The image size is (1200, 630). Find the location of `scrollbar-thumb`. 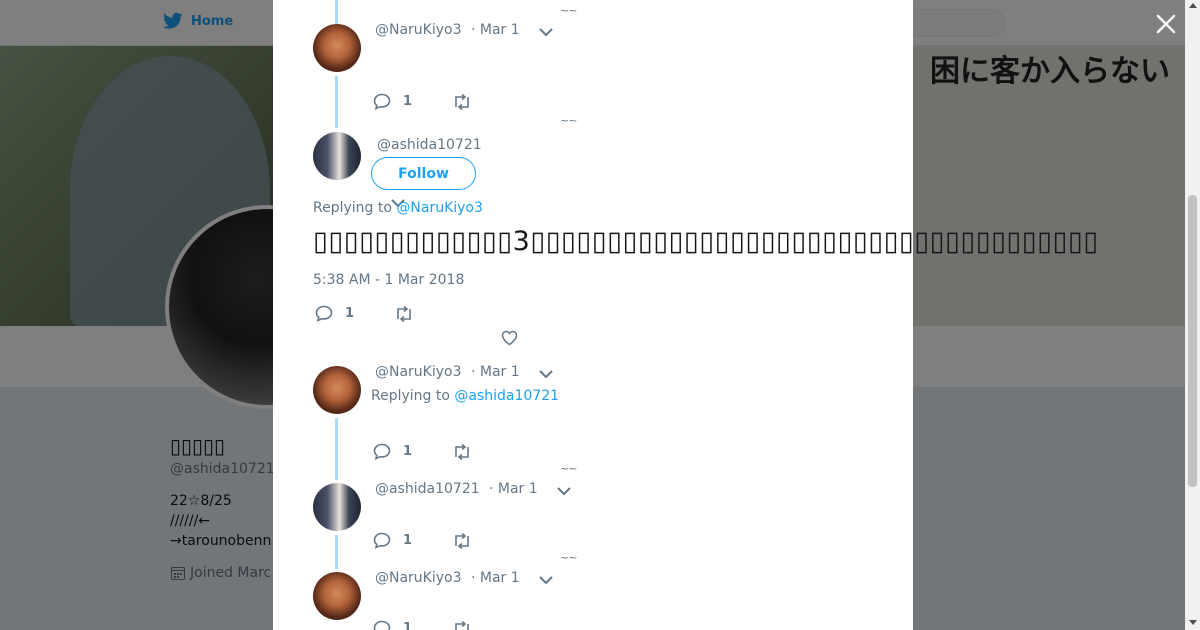

scrollbar-thumb is located at coordinates (1192, 341).